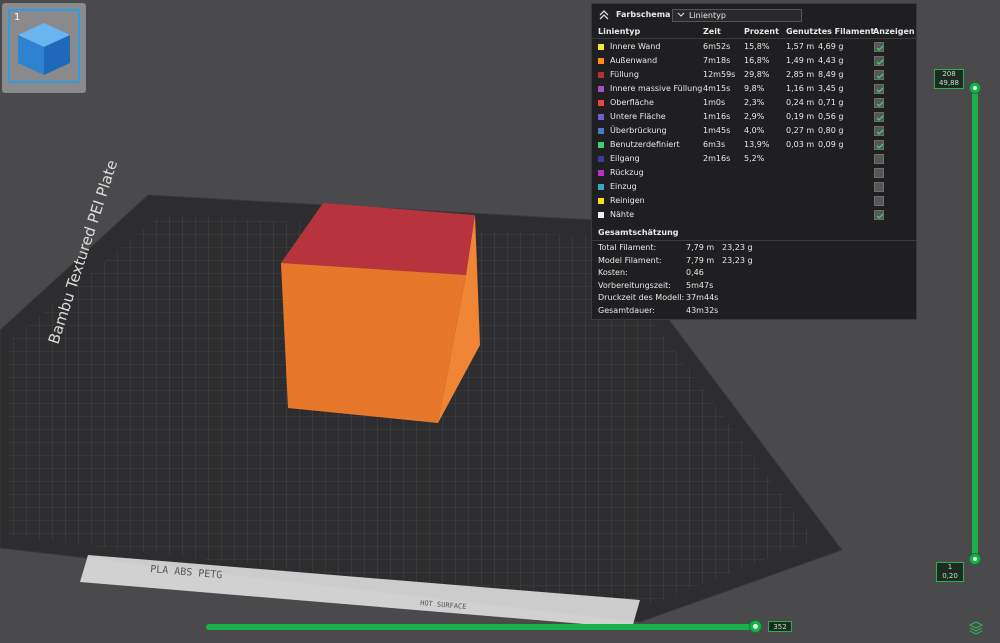 Image resolution: width=1000 pixels, height=643 pixels. What do you see at coordinates (632, 102) in the screenshot?
I see `line-type-name: Oberfläche` at bounding box center [632, 102].